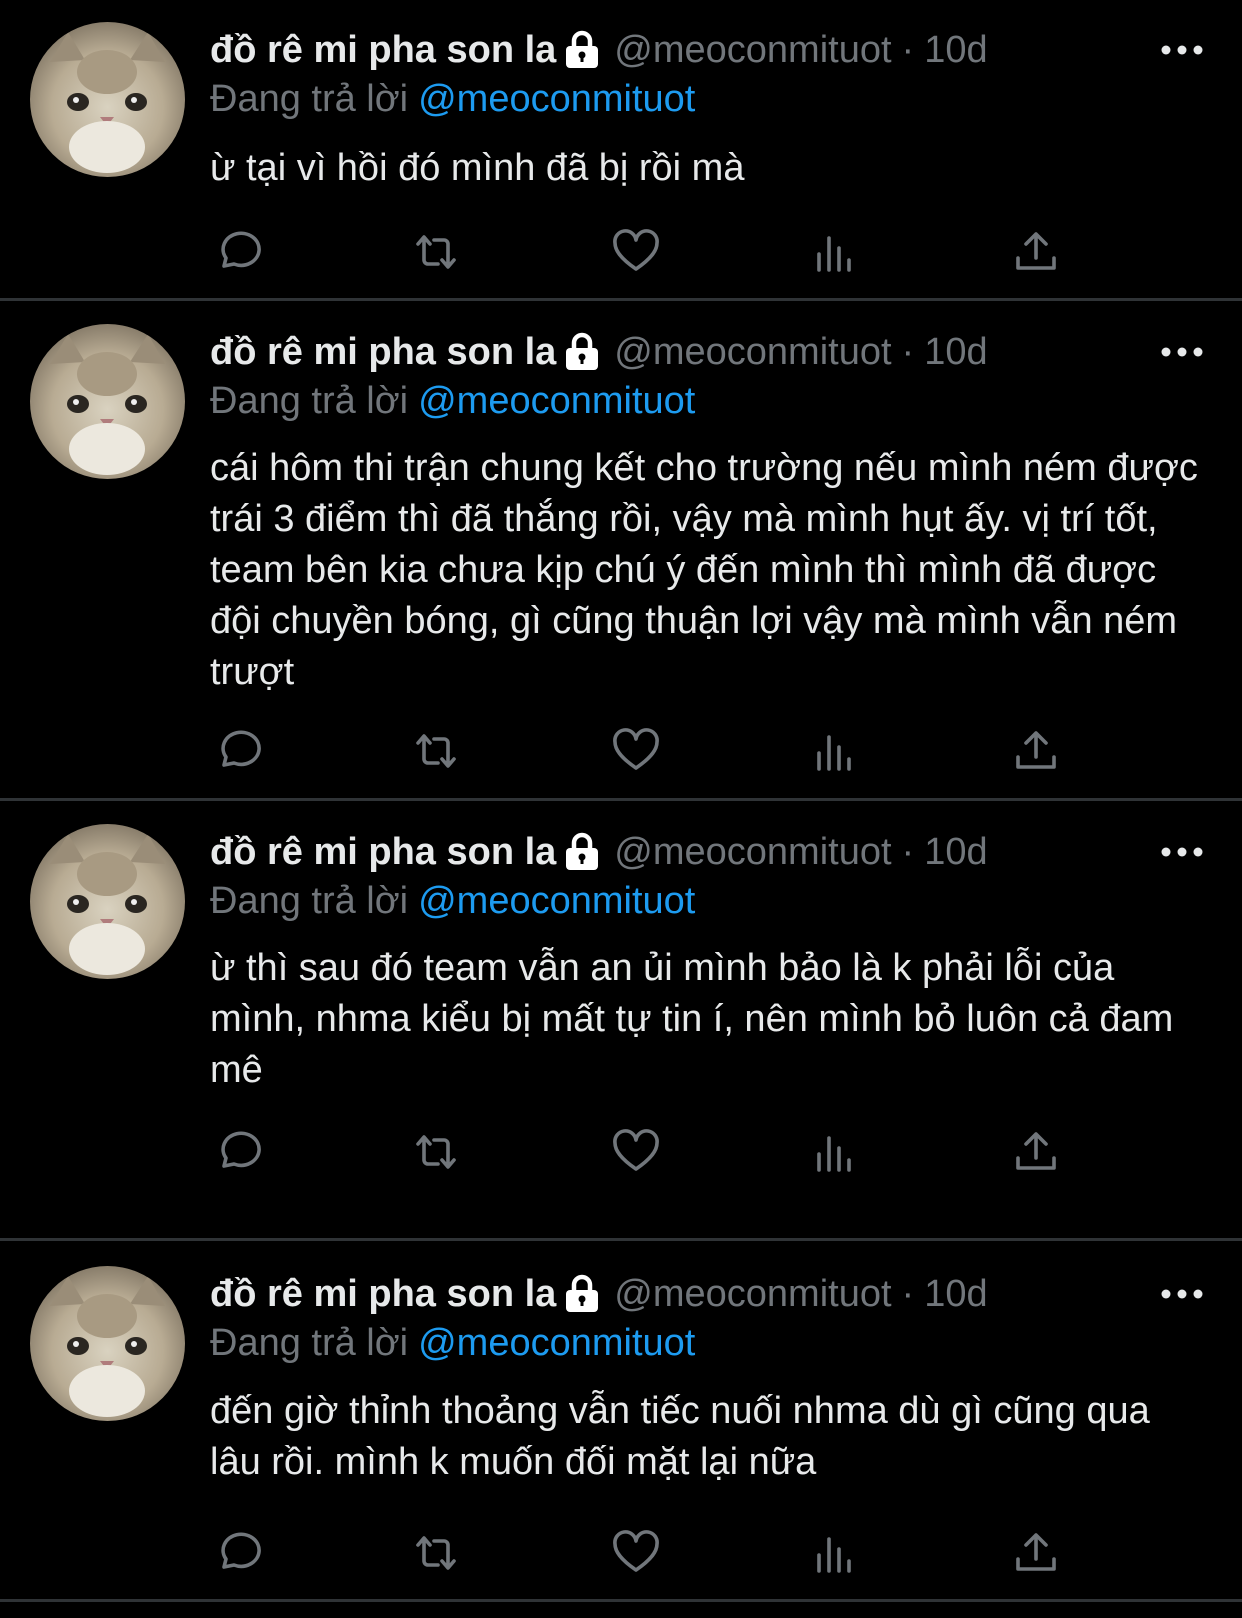  Describe the element at coordinates (477, 168) in the screenshot. I see `tweet-text: ừ tại vì hồi đó mình đã bị rồi mà` at that location.